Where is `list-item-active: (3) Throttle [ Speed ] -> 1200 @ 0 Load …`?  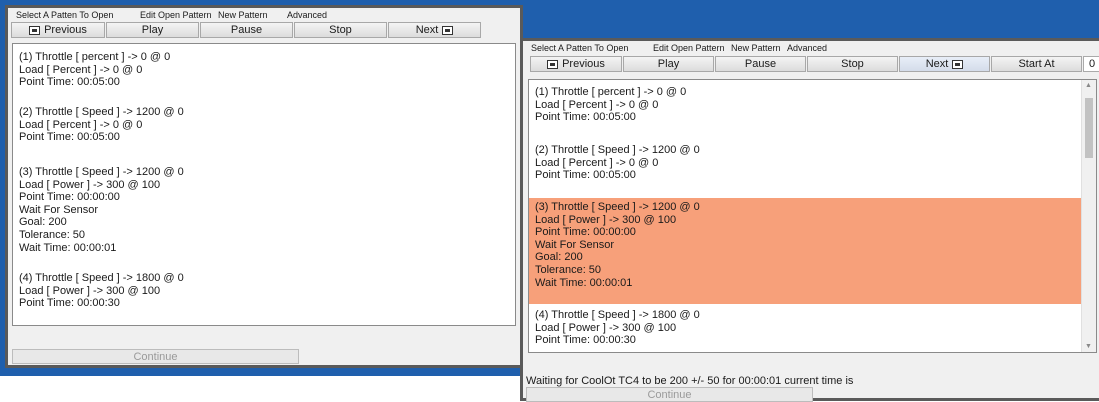 list-item-active: (3) Throttle [ Speed ] -> 1200 @ 0 Load … is located at coordinates (805, 251).